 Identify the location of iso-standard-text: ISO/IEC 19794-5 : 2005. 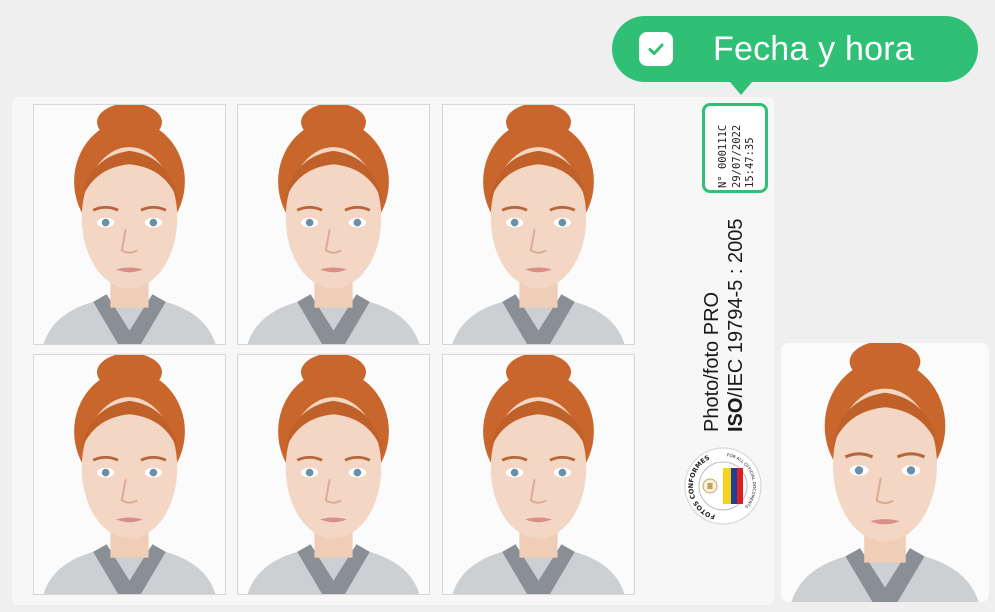
(736, 312).